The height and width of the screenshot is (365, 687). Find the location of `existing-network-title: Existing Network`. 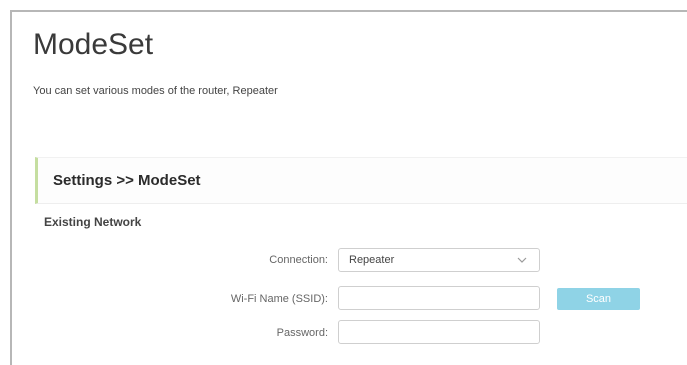

existing-network-title: Existing Network is located at coordinates (93, 222).